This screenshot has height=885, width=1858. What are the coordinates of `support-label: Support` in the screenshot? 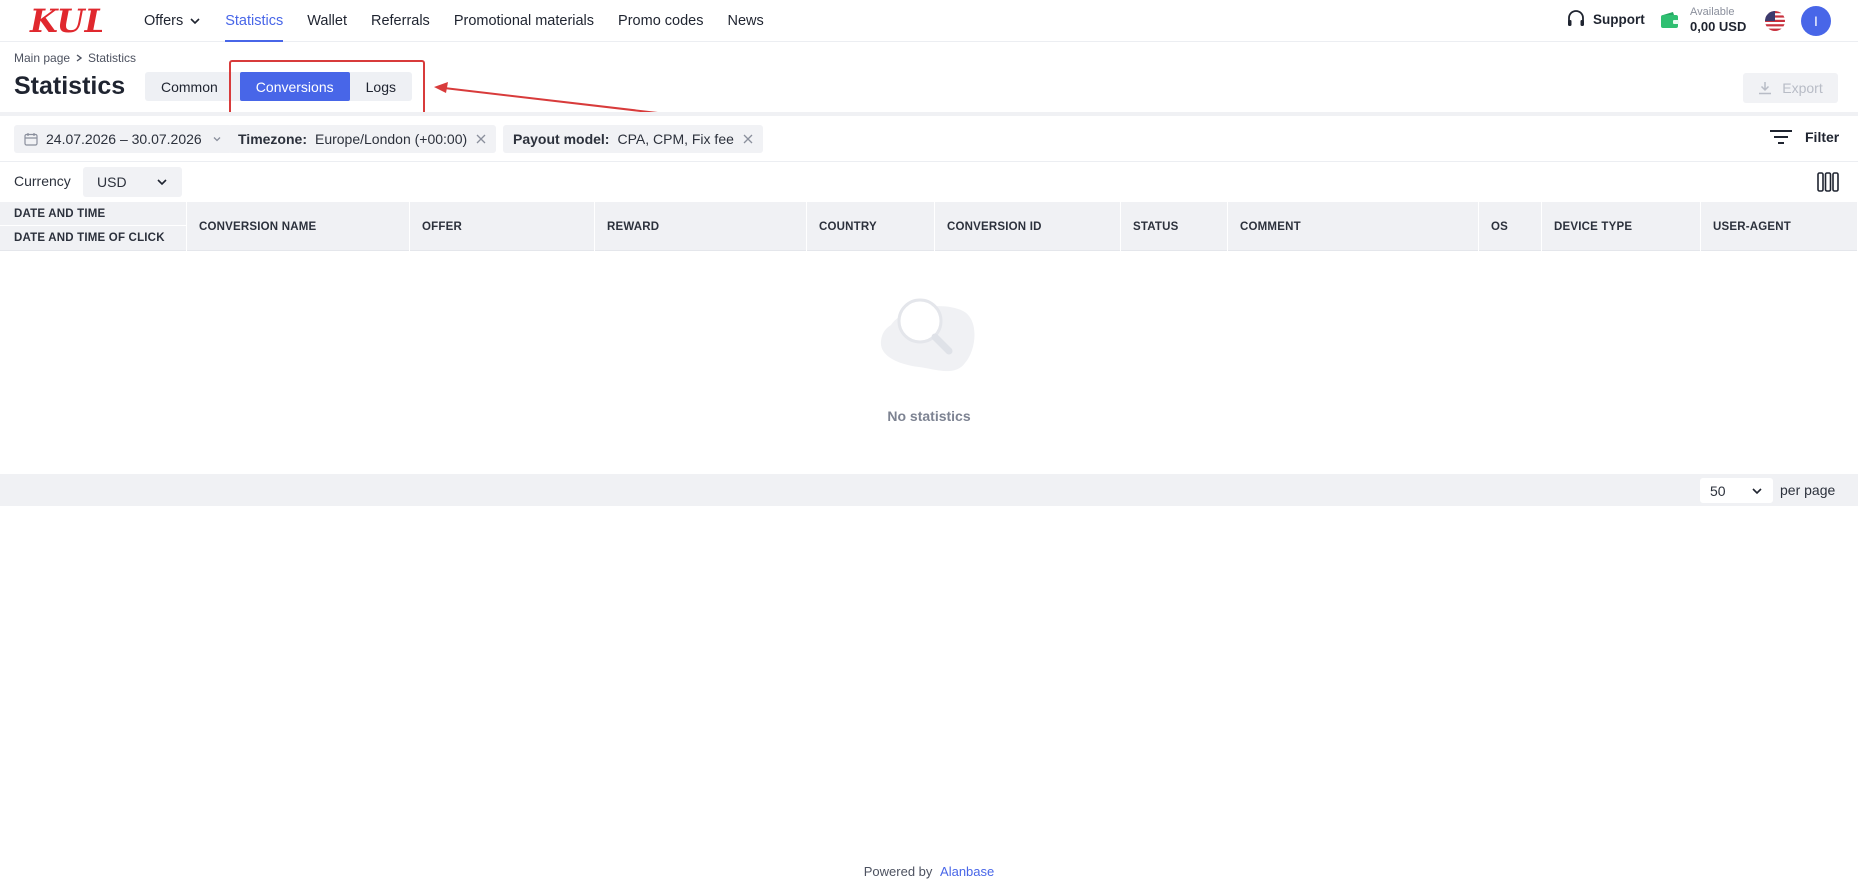 It's located at (1619, 19).